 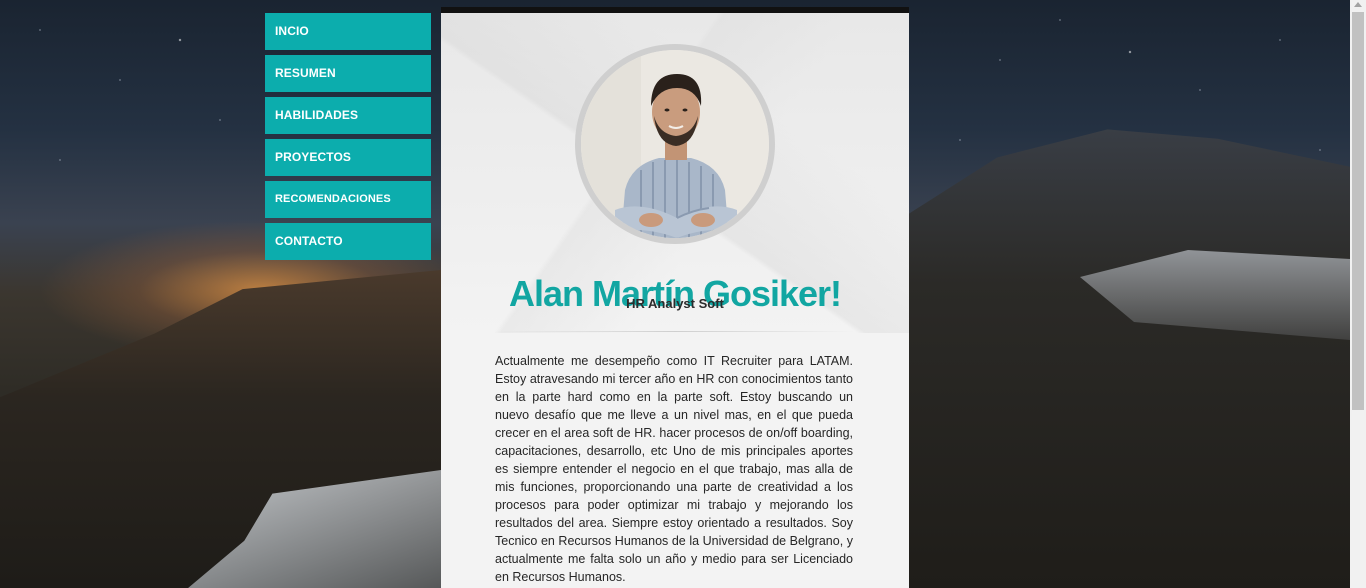 I want to click on nav-item-resumen: RESUMEN, so click(x=348, y=73).